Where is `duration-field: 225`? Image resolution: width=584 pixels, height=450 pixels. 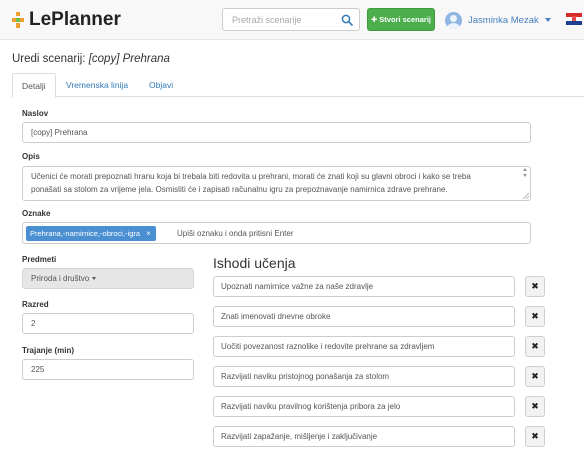
duration-field: 225 is located at coordinates (108, 369).